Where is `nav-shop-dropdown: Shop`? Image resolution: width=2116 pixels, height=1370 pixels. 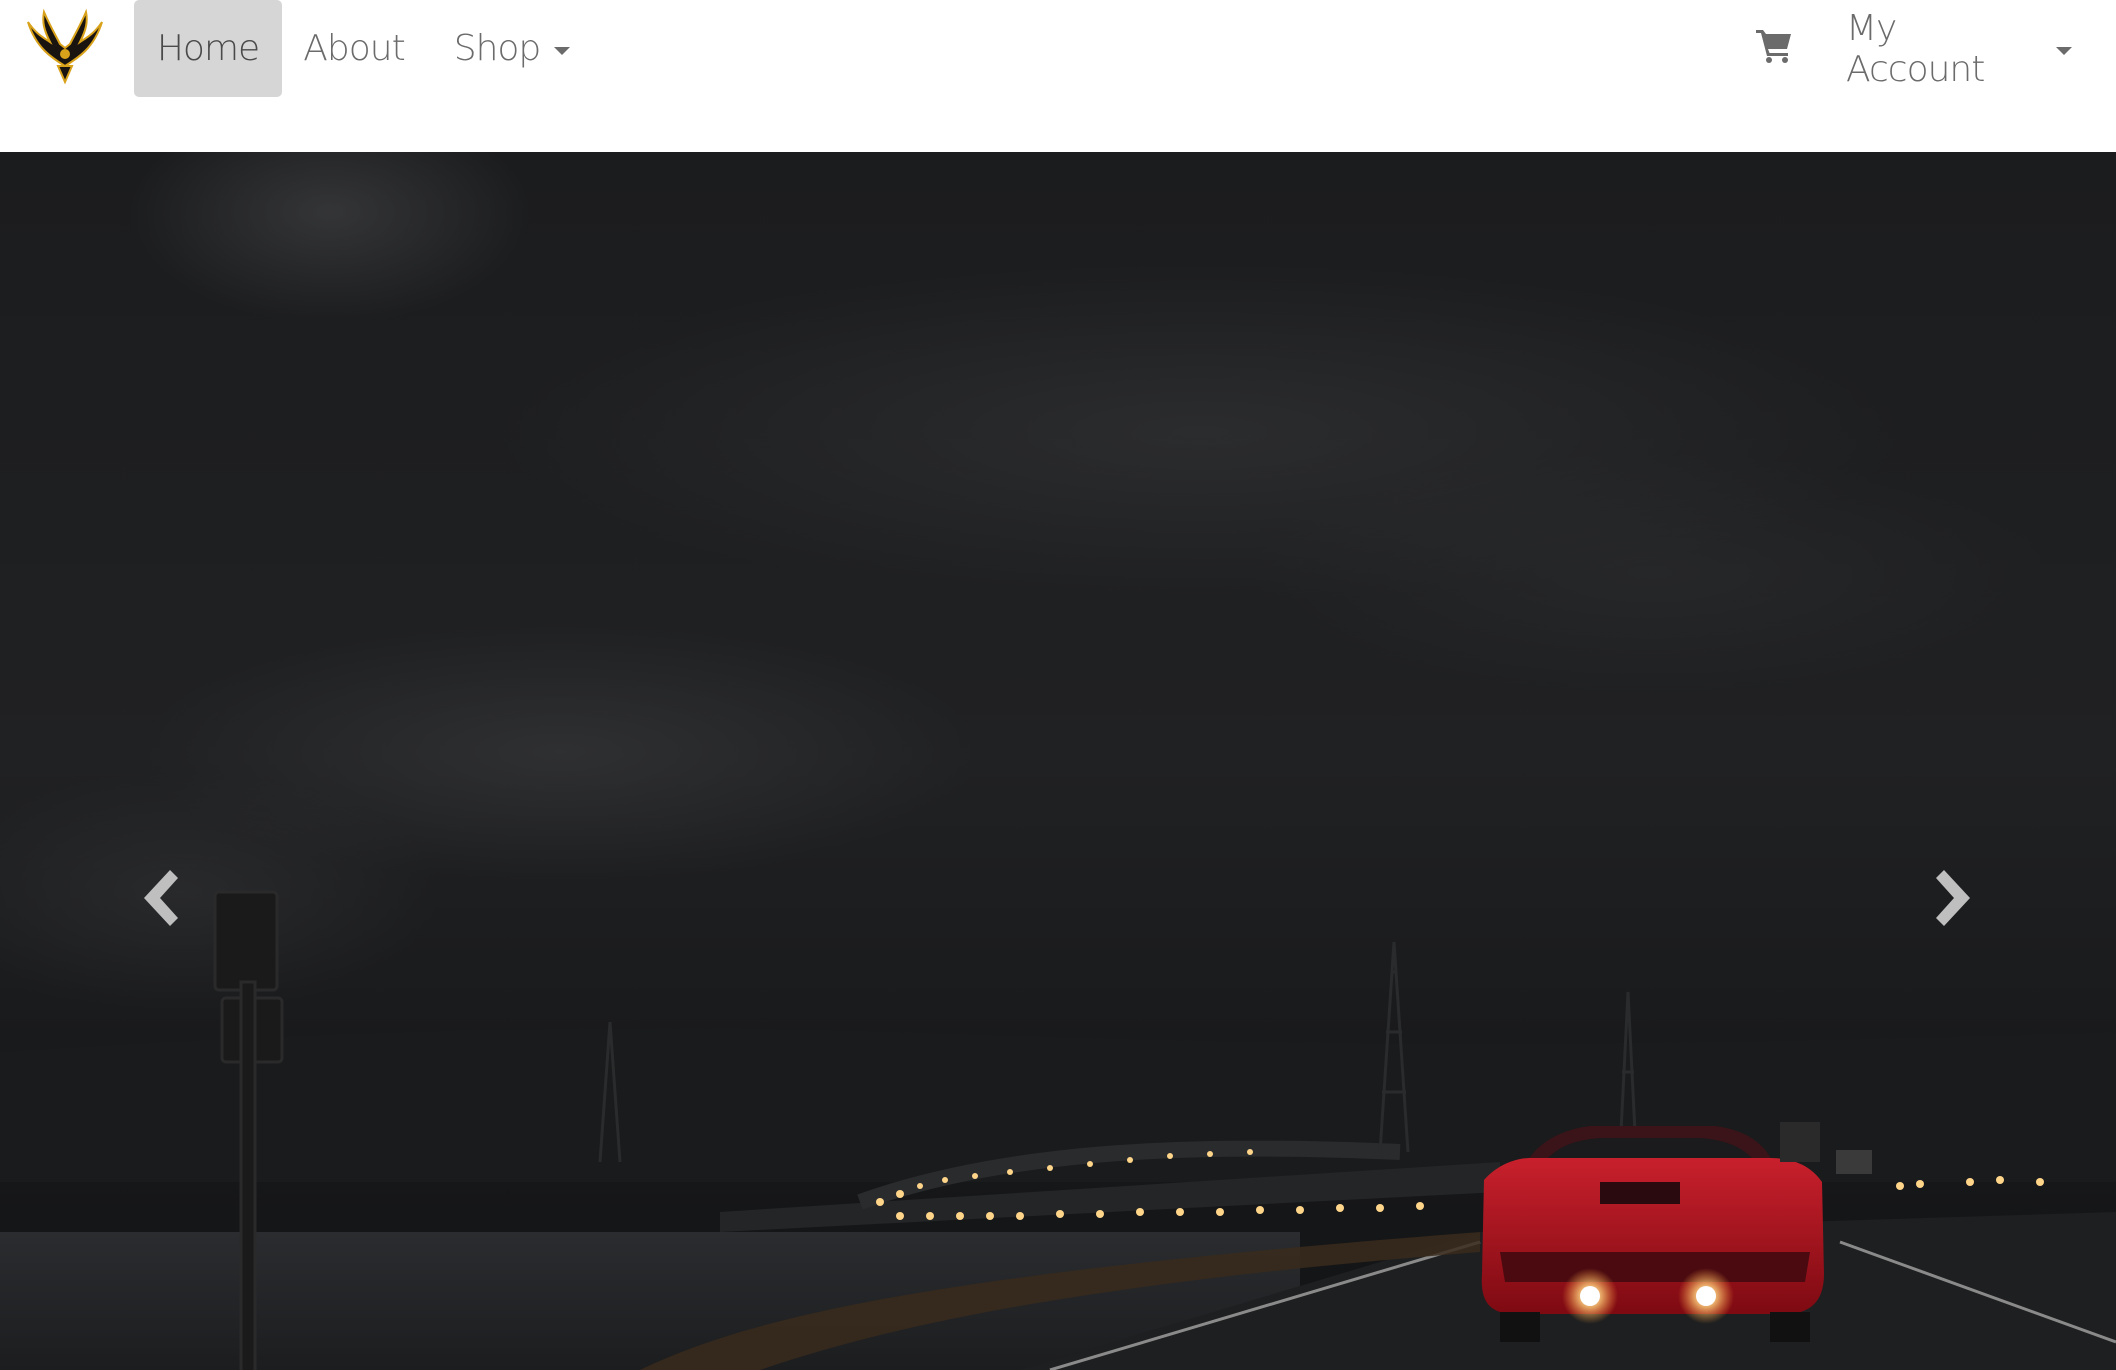 nav-shop-dropdown: Shop is located at coordinates (512, 48).